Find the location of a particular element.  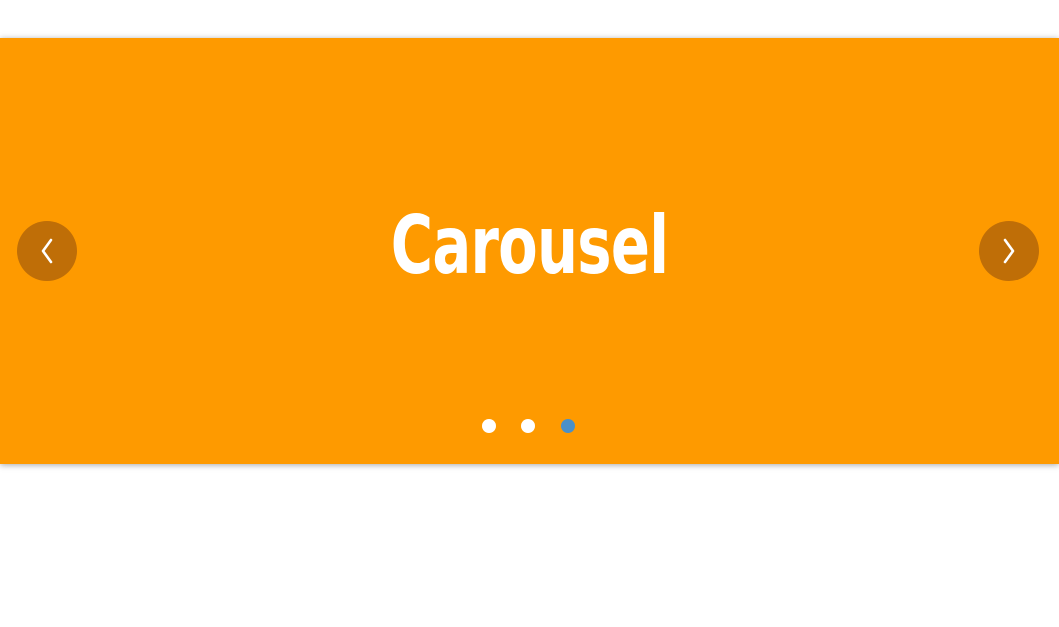

slide-indicators is located at coordinates (529, 426).